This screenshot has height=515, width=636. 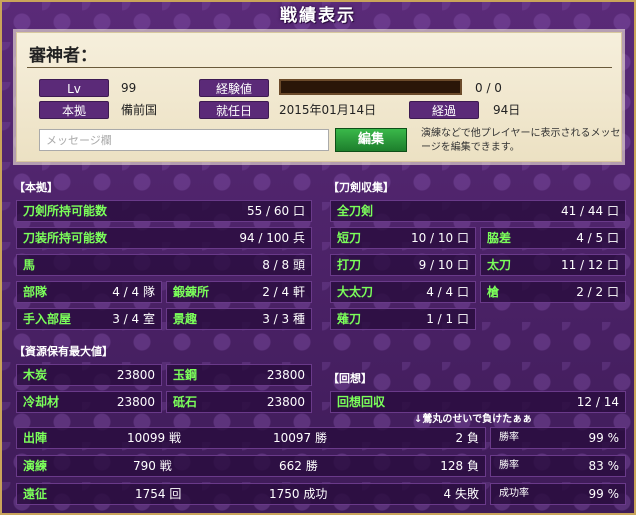 What do you see at coordinates (154, 438) in the screenshot?
I see `battle-count: 10099 戦` at bounding box center [154, 438].